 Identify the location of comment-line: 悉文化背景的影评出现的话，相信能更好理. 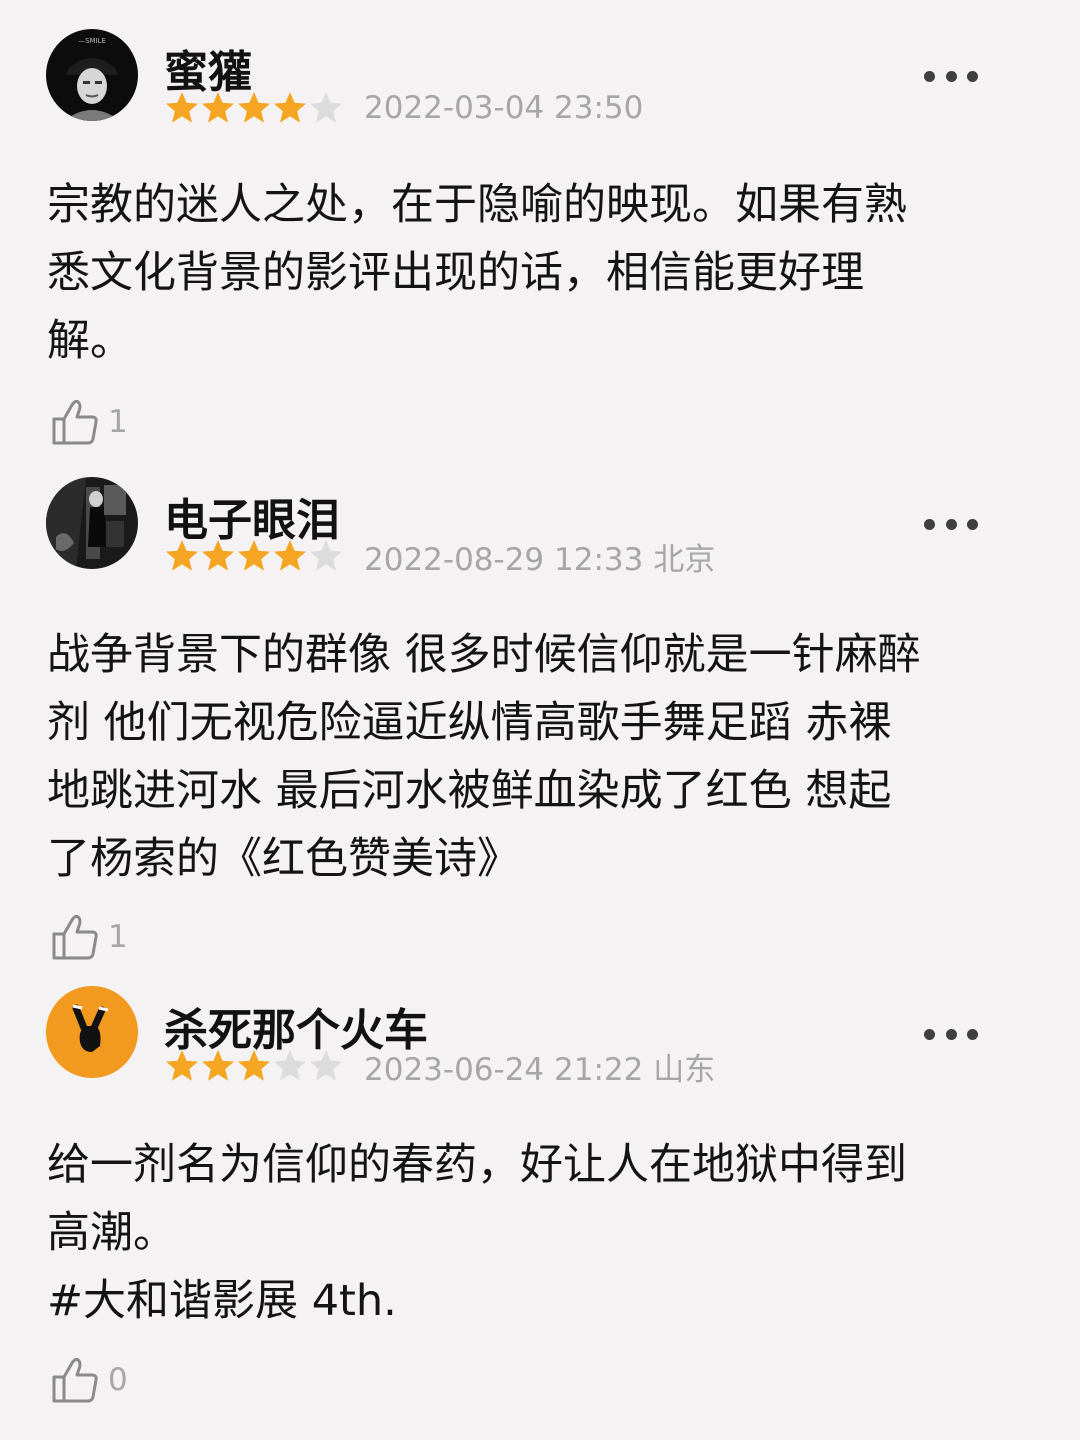
(455, 273).